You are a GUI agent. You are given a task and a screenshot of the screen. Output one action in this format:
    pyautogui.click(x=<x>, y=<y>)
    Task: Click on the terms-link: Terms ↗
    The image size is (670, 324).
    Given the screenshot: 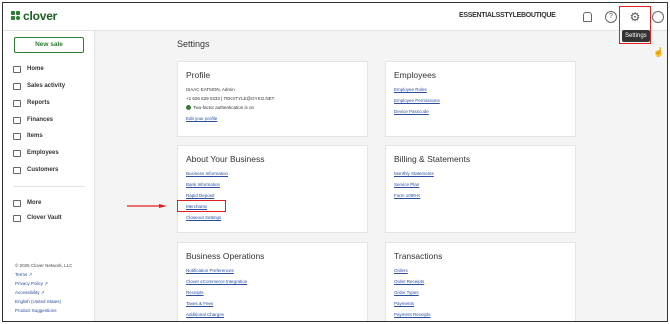 What is the action you would take?
    pyautogui.click(x=23, y=275)
    